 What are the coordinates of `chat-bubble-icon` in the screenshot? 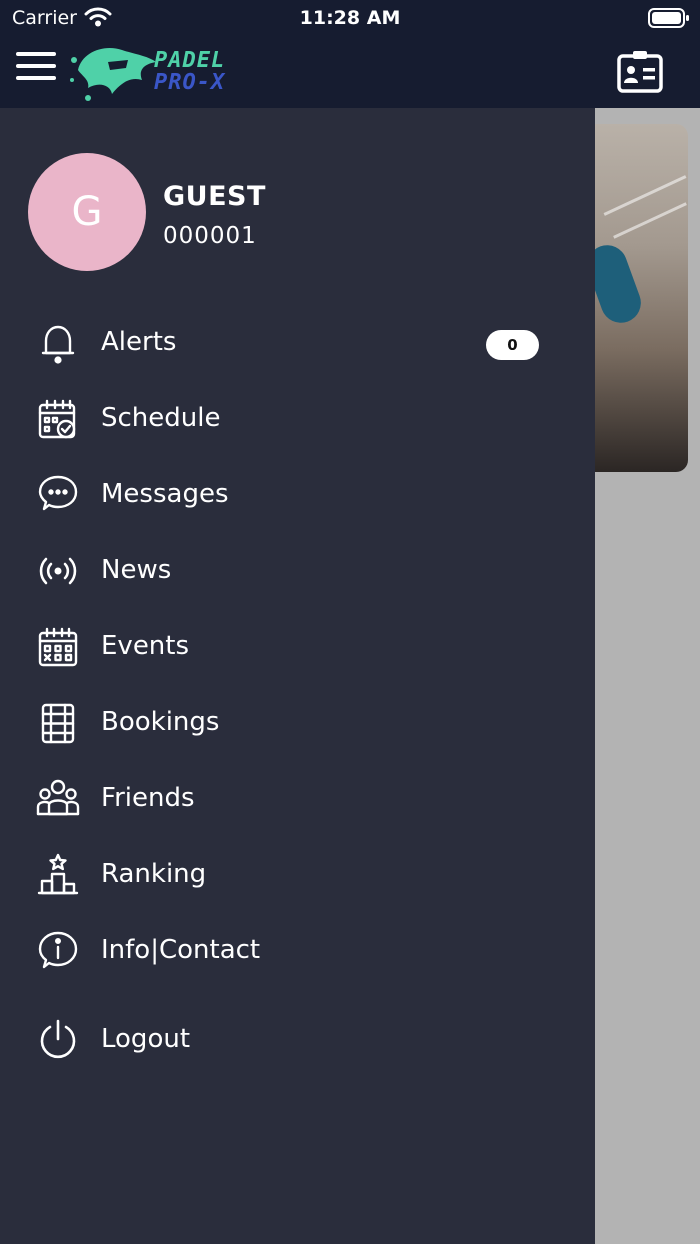 It's located at (58, 495).